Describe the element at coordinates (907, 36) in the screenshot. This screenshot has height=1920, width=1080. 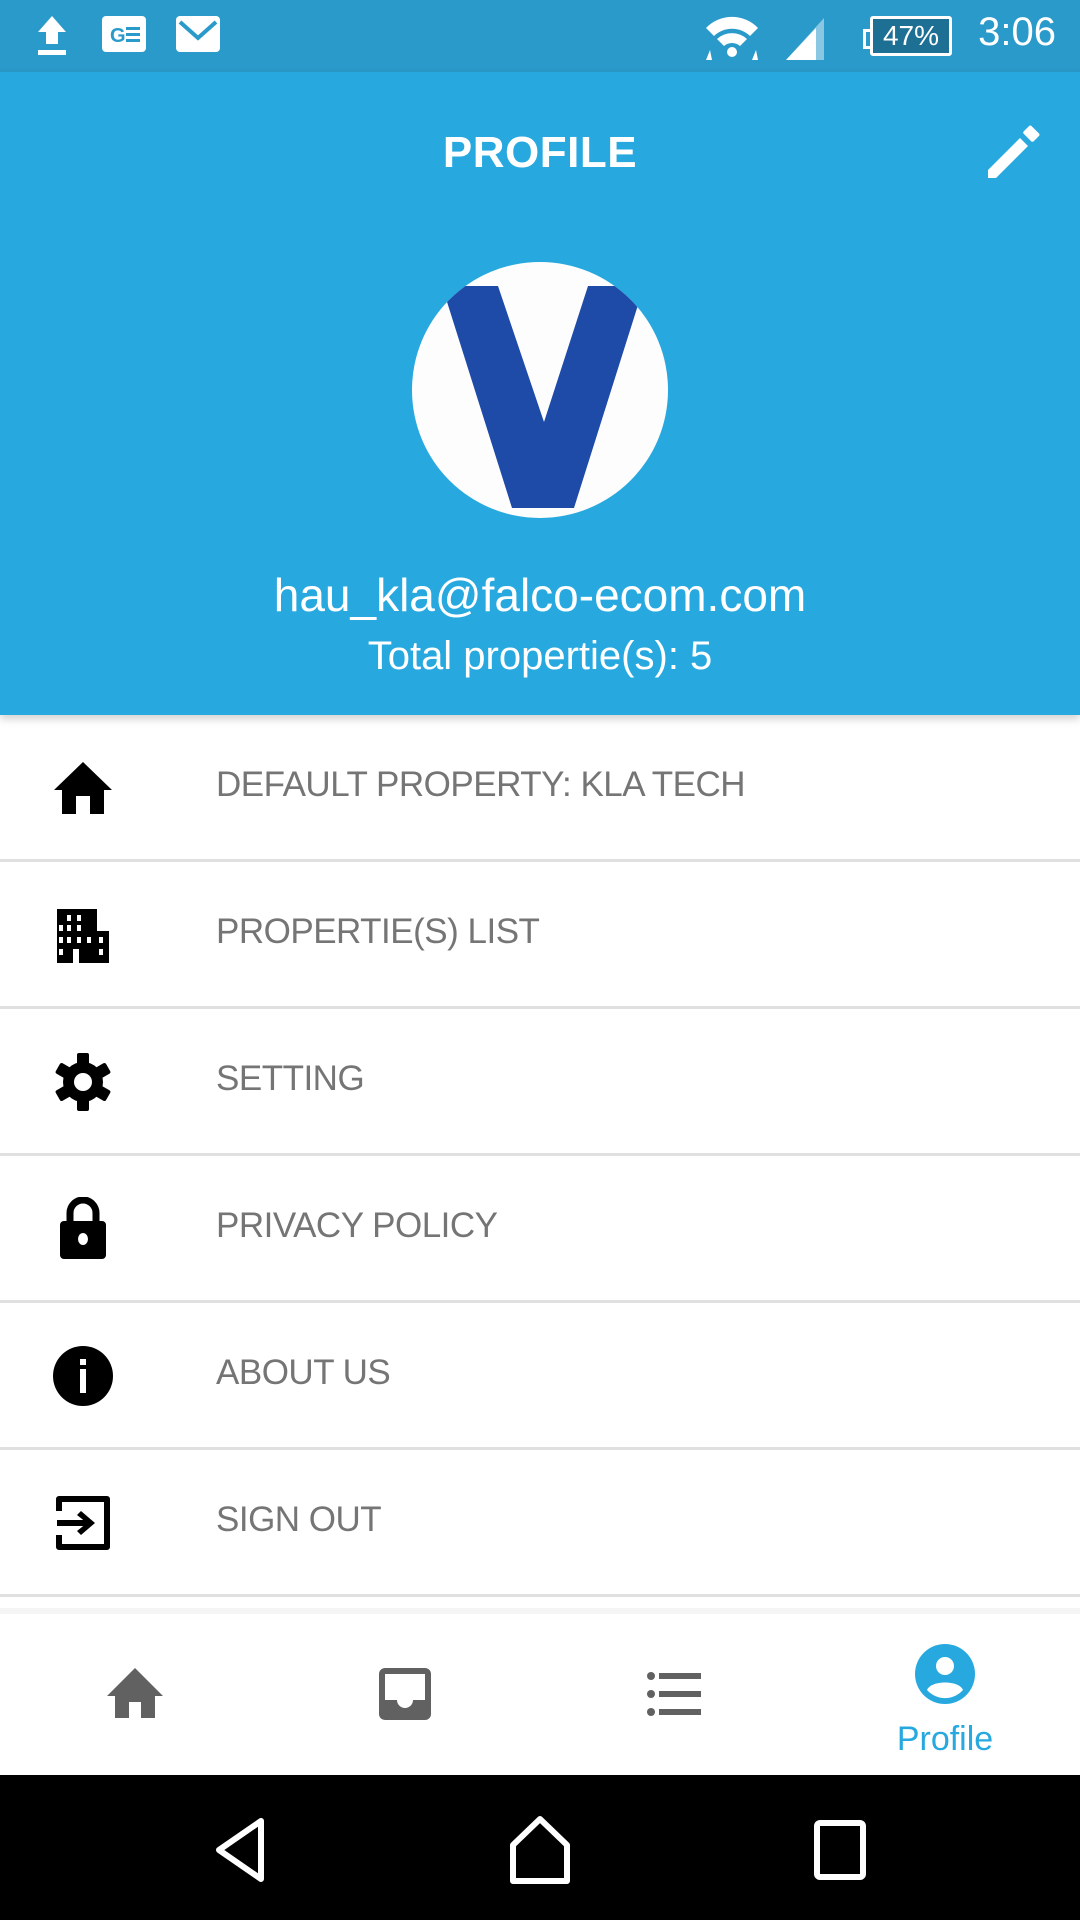
I see `battery-indicator: 47%` at that location.